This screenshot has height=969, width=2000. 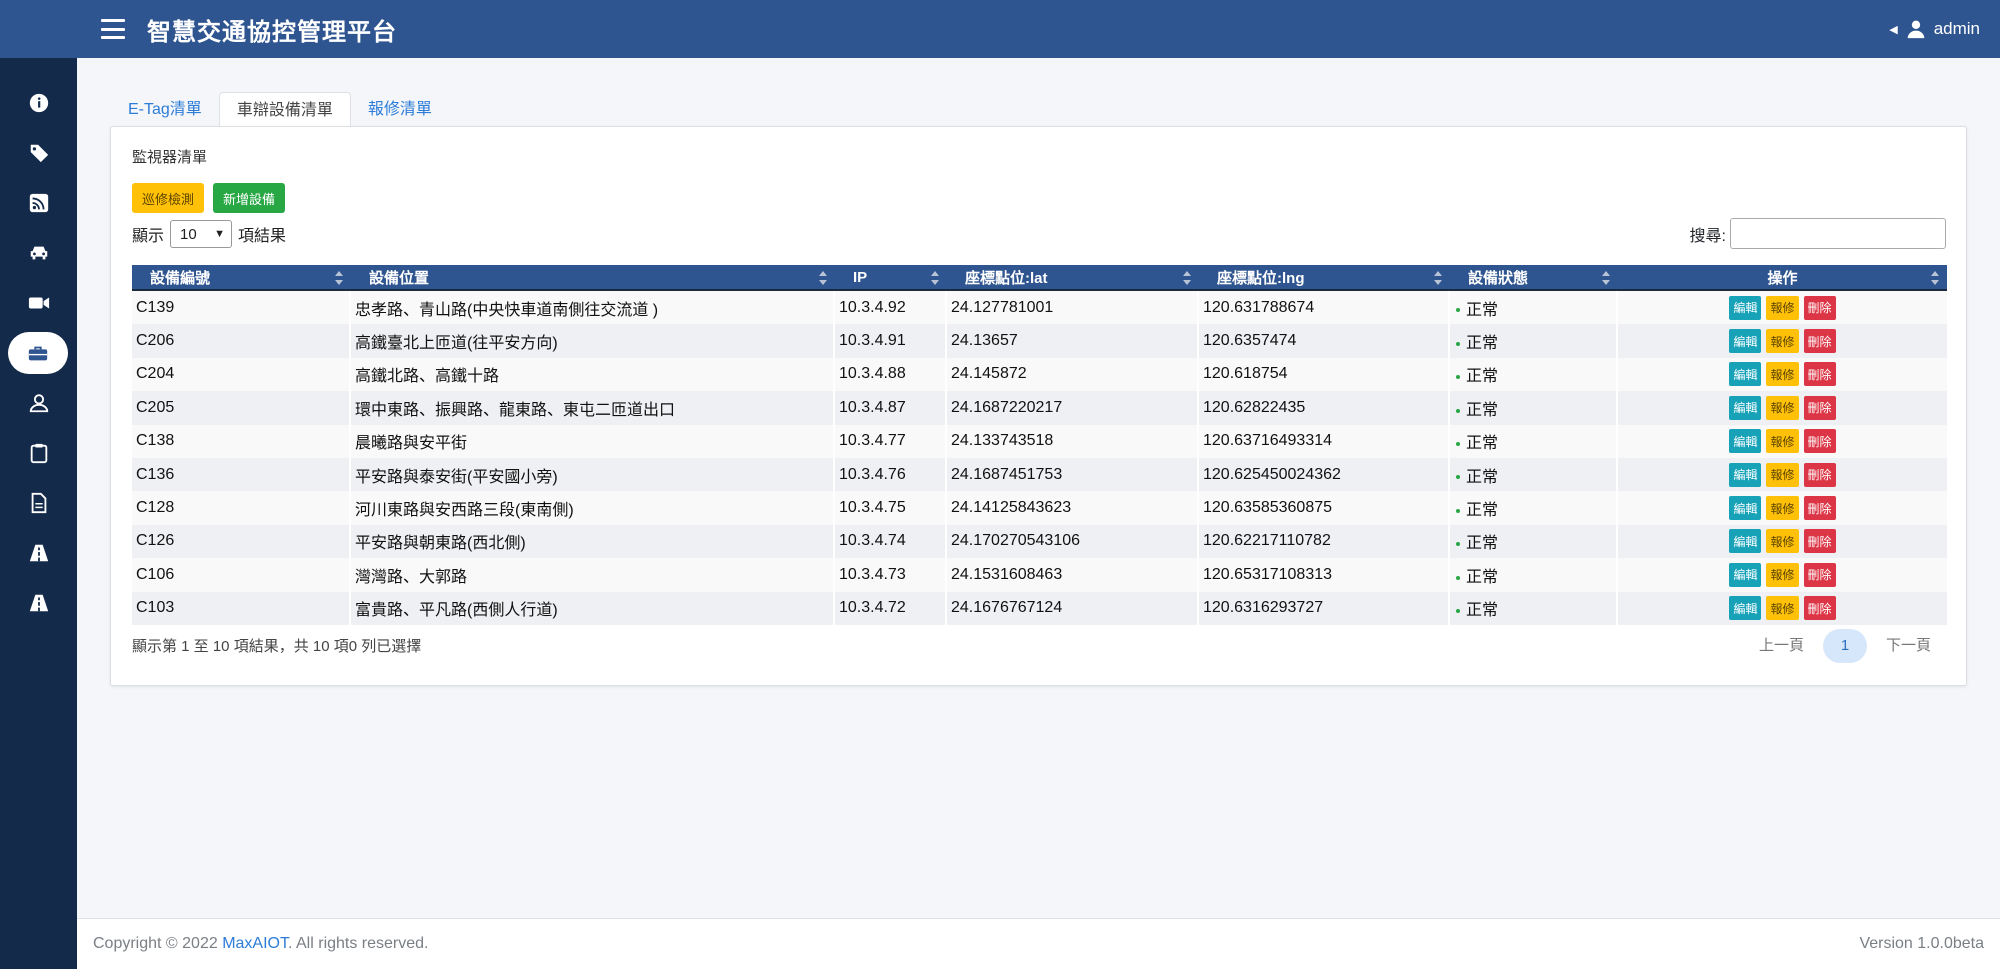 What do you see at coordinates (891, 541) in the screenshot?
I see `cell-ip: 10.3.4.74` at bounding box center [891, 541].